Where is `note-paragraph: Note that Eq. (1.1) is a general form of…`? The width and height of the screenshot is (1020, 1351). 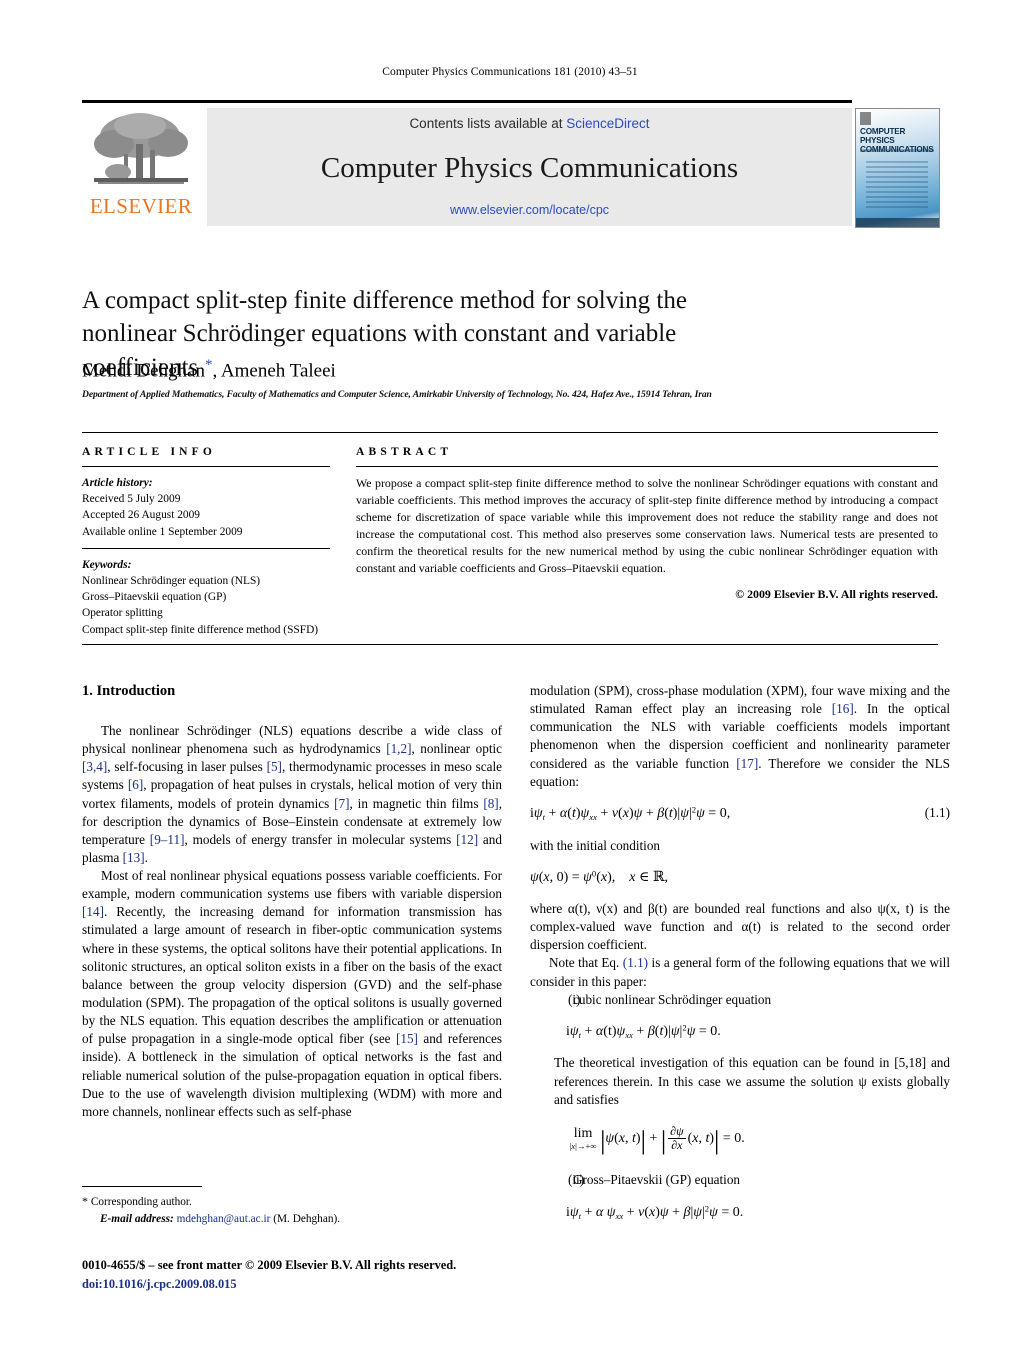 note-paragraph: Note that Eq. (1.1) is a general form of… is located at coordinates (740, 972).